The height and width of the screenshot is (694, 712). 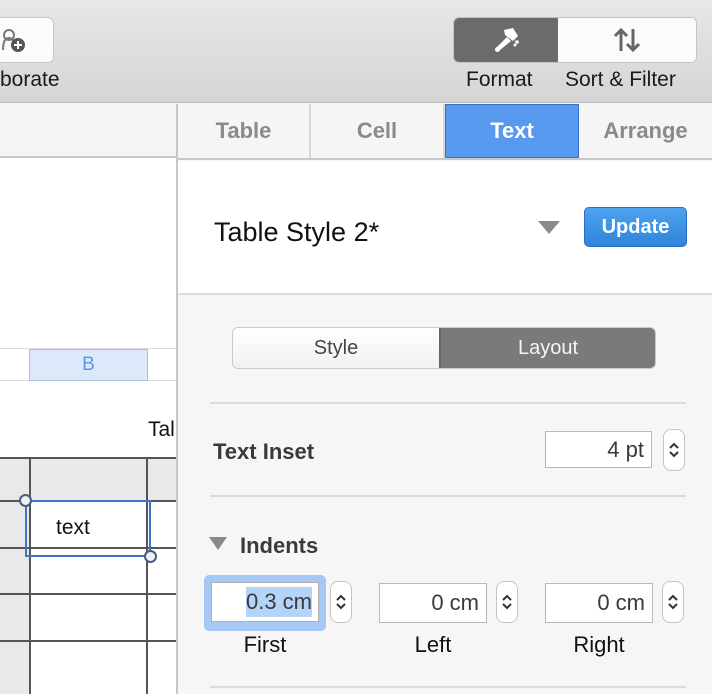 I want to click on table-title: Tal, so click(x=161, y=430).